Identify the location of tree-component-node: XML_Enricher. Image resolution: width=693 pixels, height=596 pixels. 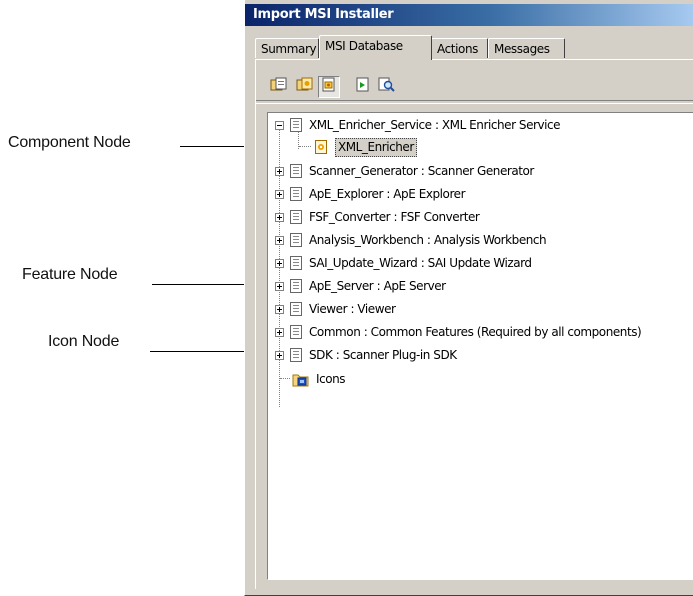
(358, 147).